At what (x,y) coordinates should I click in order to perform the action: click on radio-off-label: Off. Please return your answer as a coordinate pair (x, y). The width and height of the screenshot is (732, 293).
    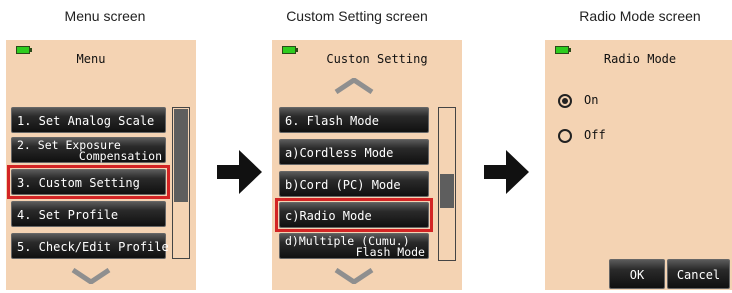
    Looking at the image, I should click on (595, 135).